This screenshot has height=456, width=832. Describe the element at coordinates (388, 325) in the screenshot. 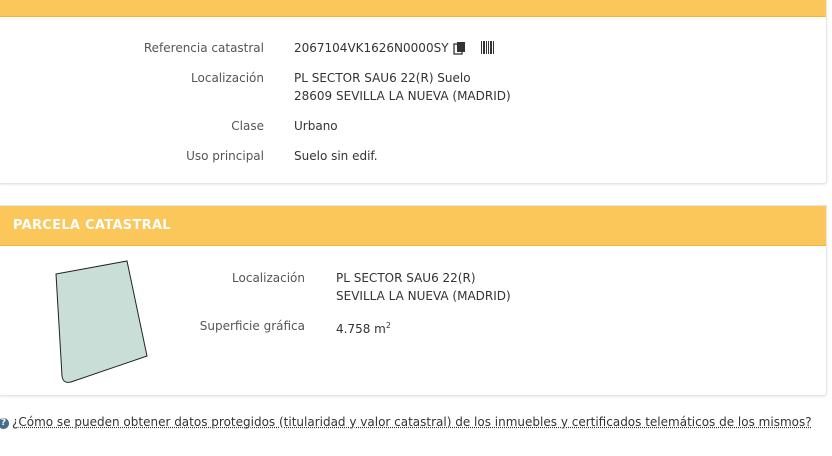

I see `superficie-unit-sup: 2` at that location.